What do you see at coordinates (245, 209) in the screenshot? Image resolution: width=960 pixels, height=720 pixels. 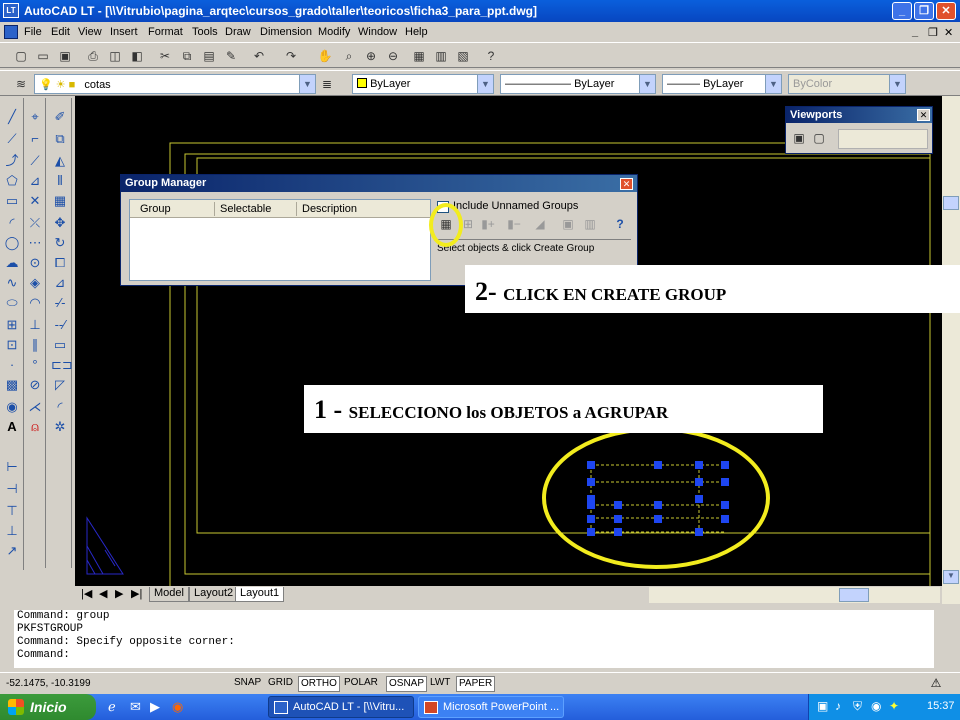 I see `col-selectable: Selectable` at bounding box center [245, 209].